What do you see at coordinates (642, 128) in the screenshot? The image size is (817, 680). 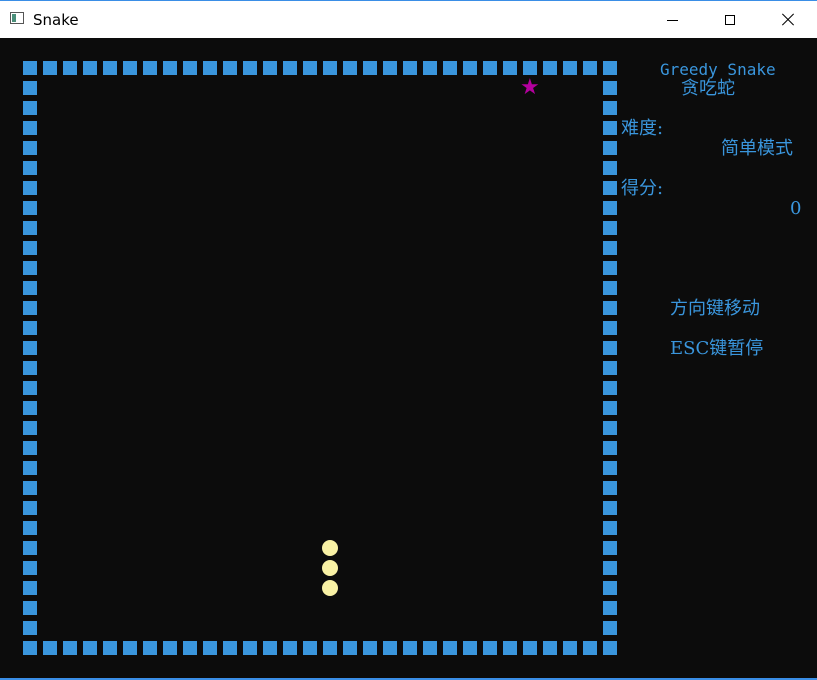 I see `difficulty-label: 难度:` at bounding box center [642, 128].